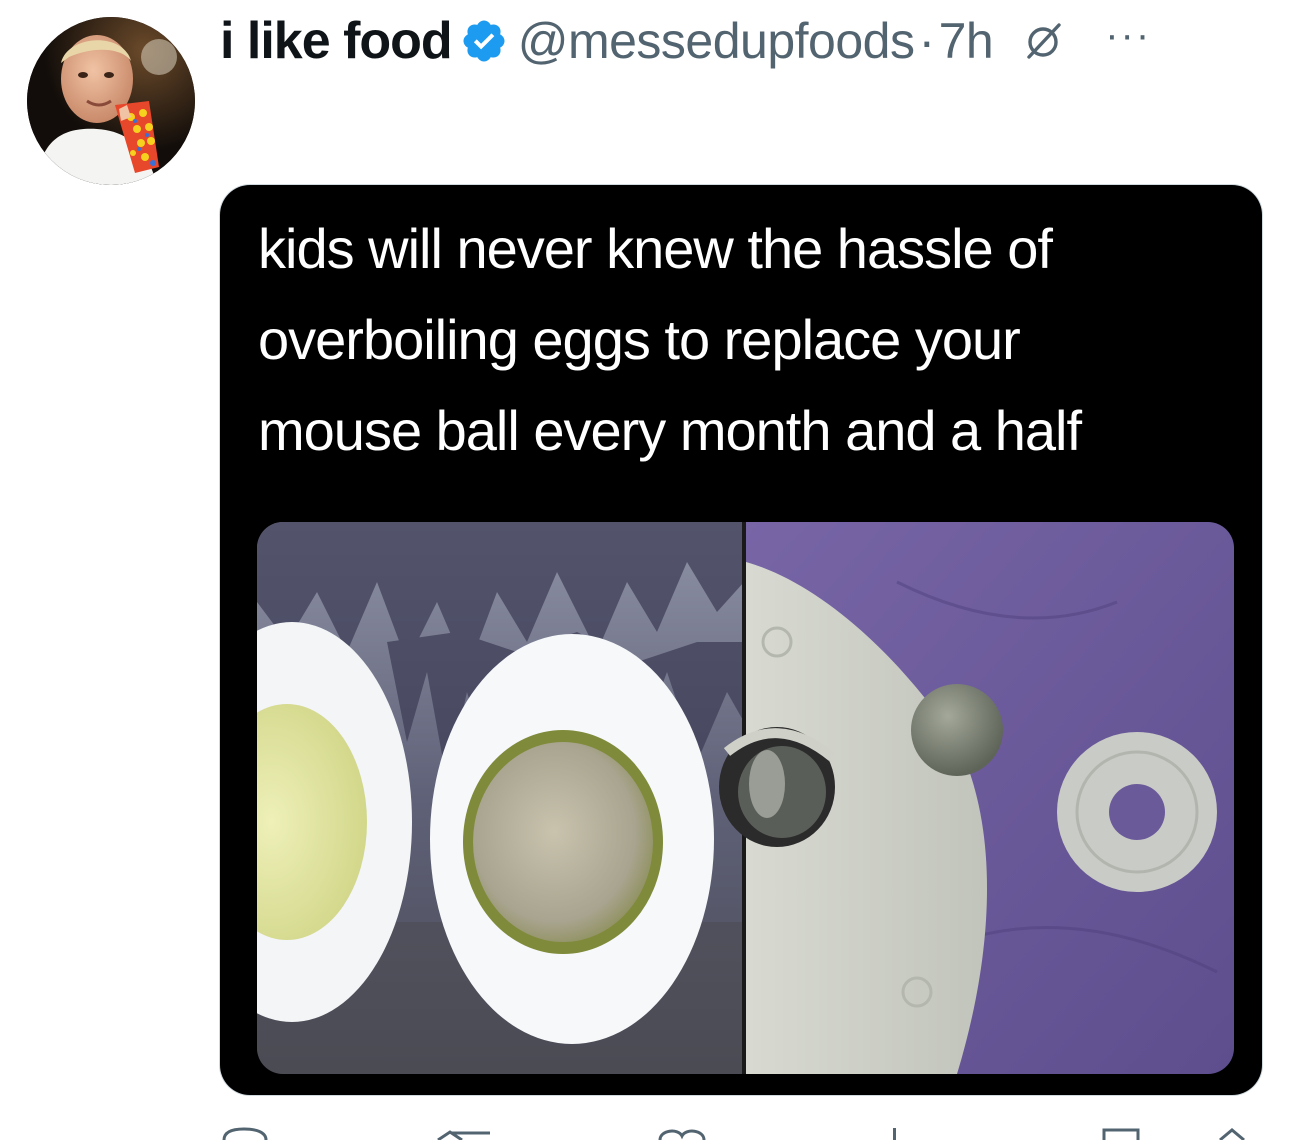 The height and width of the screenshot is (1140, 1290). Describe the element at coordinates (716, 41) in the screenshot. I see `author-handle: @messedupfoods` at that location.